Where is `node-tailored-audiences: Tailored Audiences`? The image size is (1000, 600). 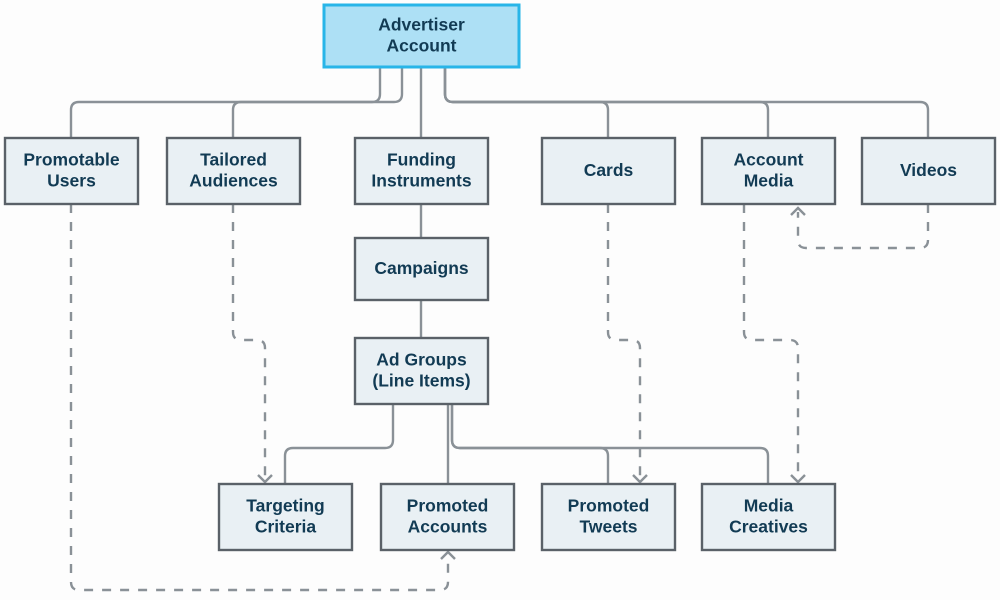
node-tailored-audiences: Tailored Audiences is located at coordinates (233, 171).